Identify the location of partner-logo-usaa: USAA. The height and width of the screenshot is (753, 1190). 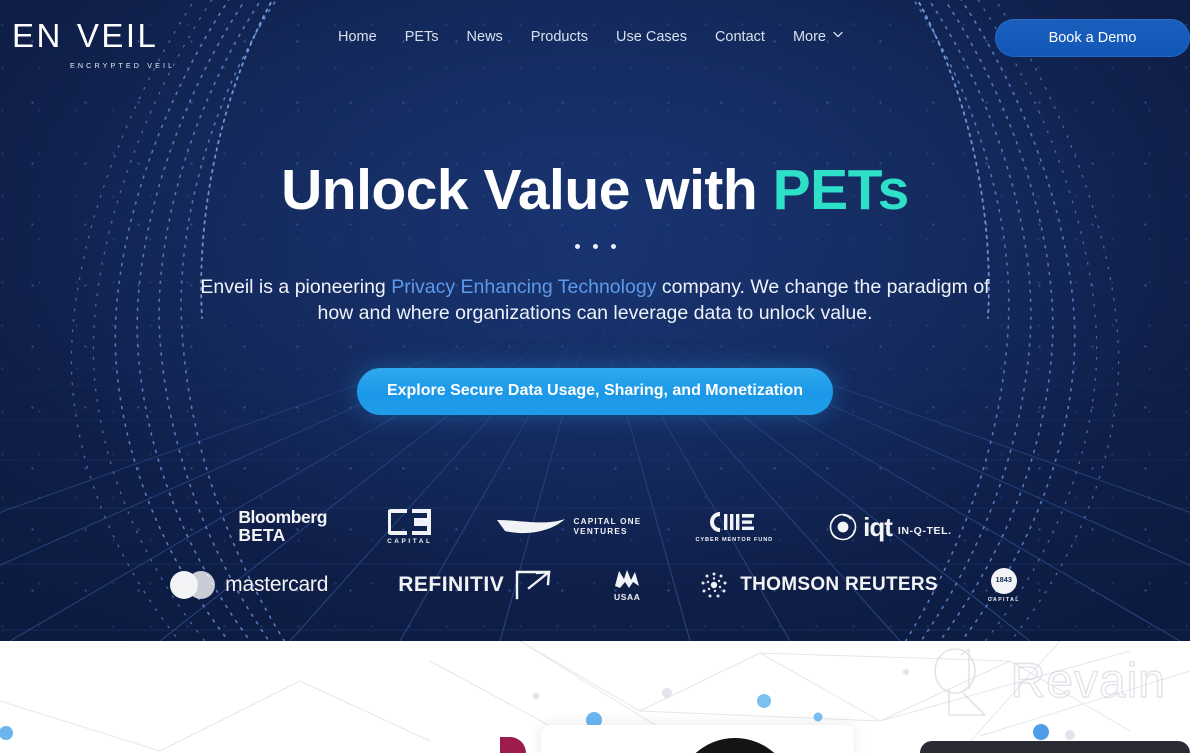
(627, 585).